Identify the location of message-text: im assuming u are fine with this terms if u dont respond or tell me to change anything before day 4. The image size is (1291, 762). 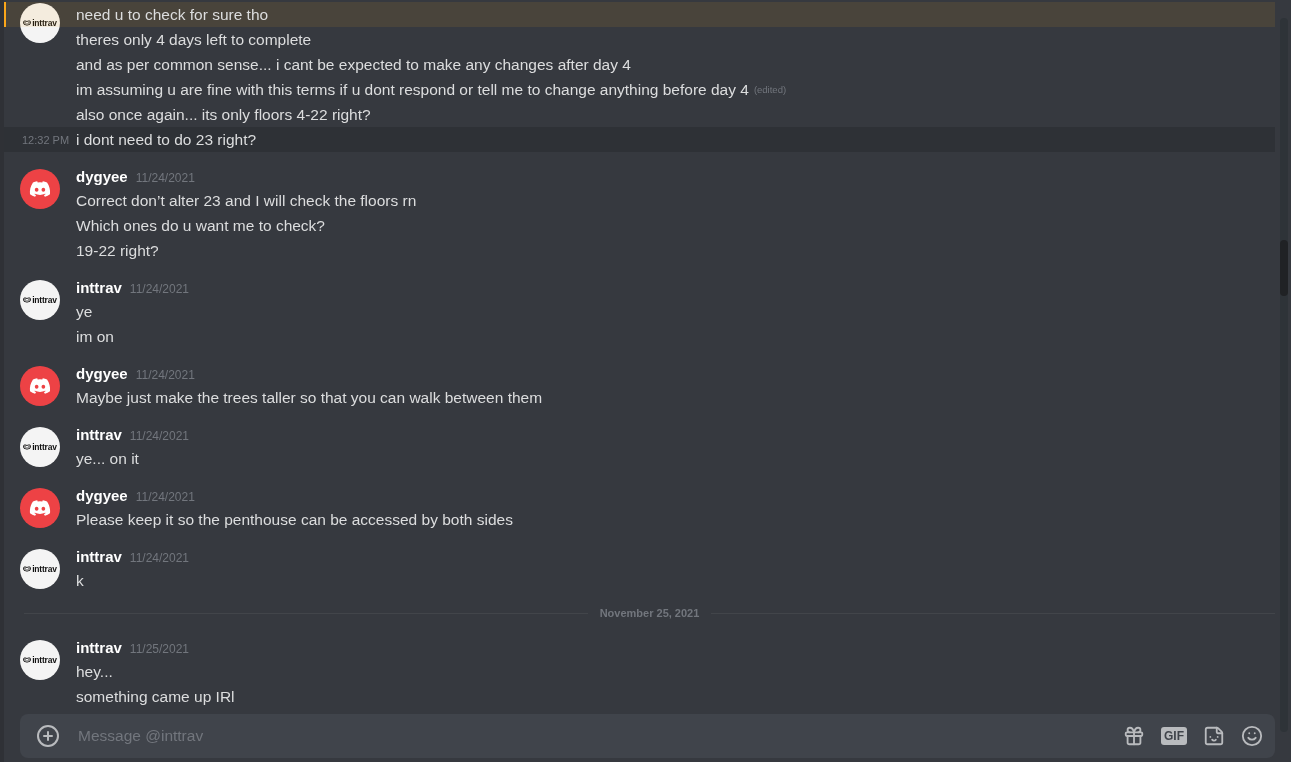
(412, 89).